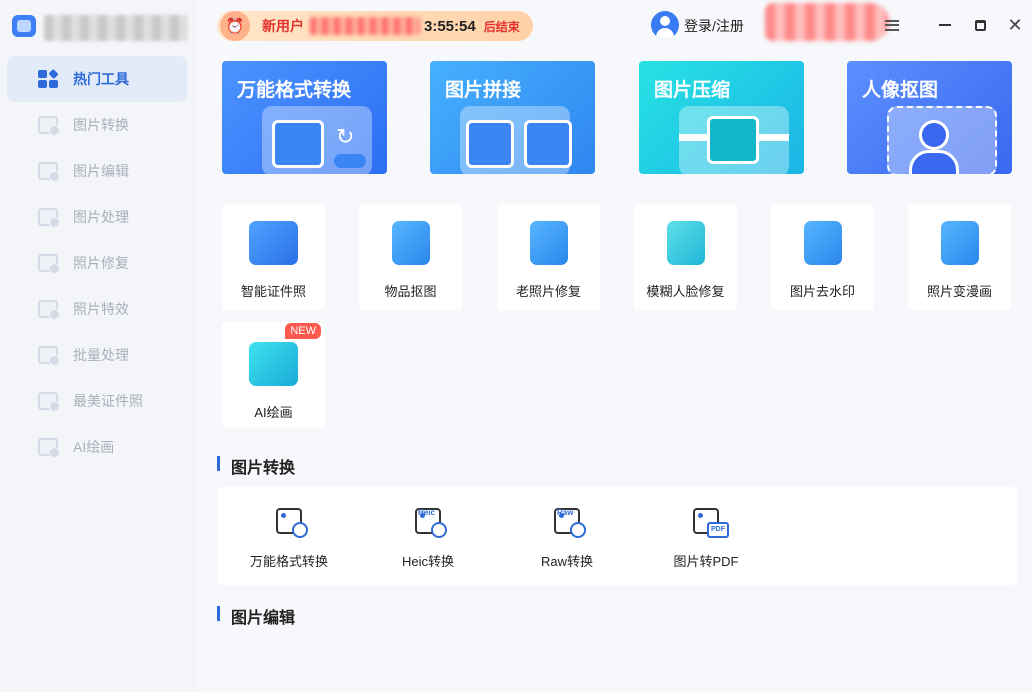 This screenshot has width=1032, height=692. Describe the element at coordinates (345, 136) in the screenshot. I see `refresh-icon: ↻` at that location.